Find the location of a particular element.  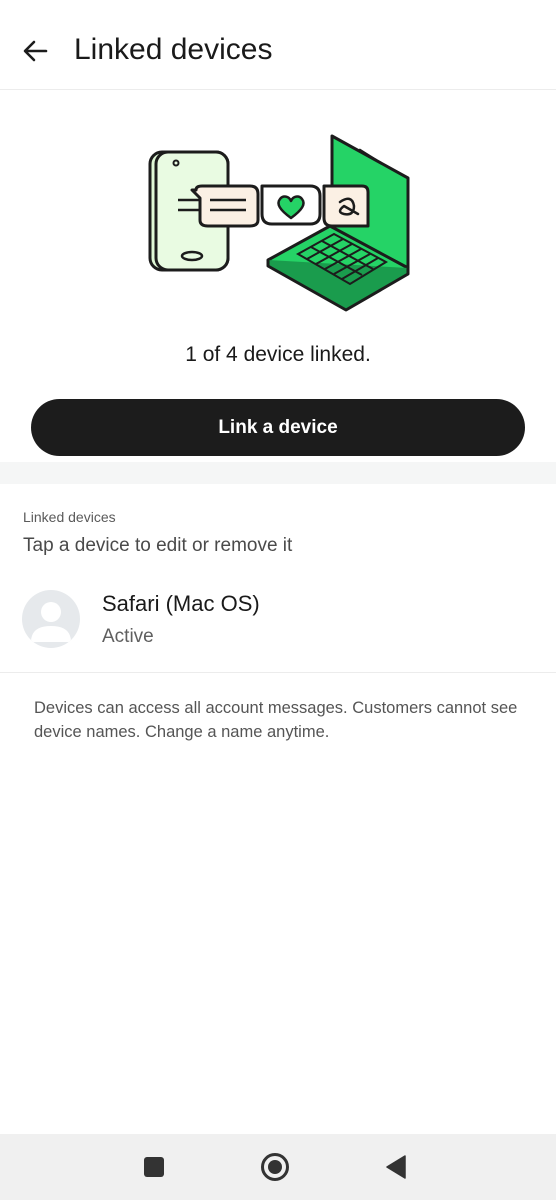

section-hint: Tap a device to edit or remove it is located at coordinates (158, 545).